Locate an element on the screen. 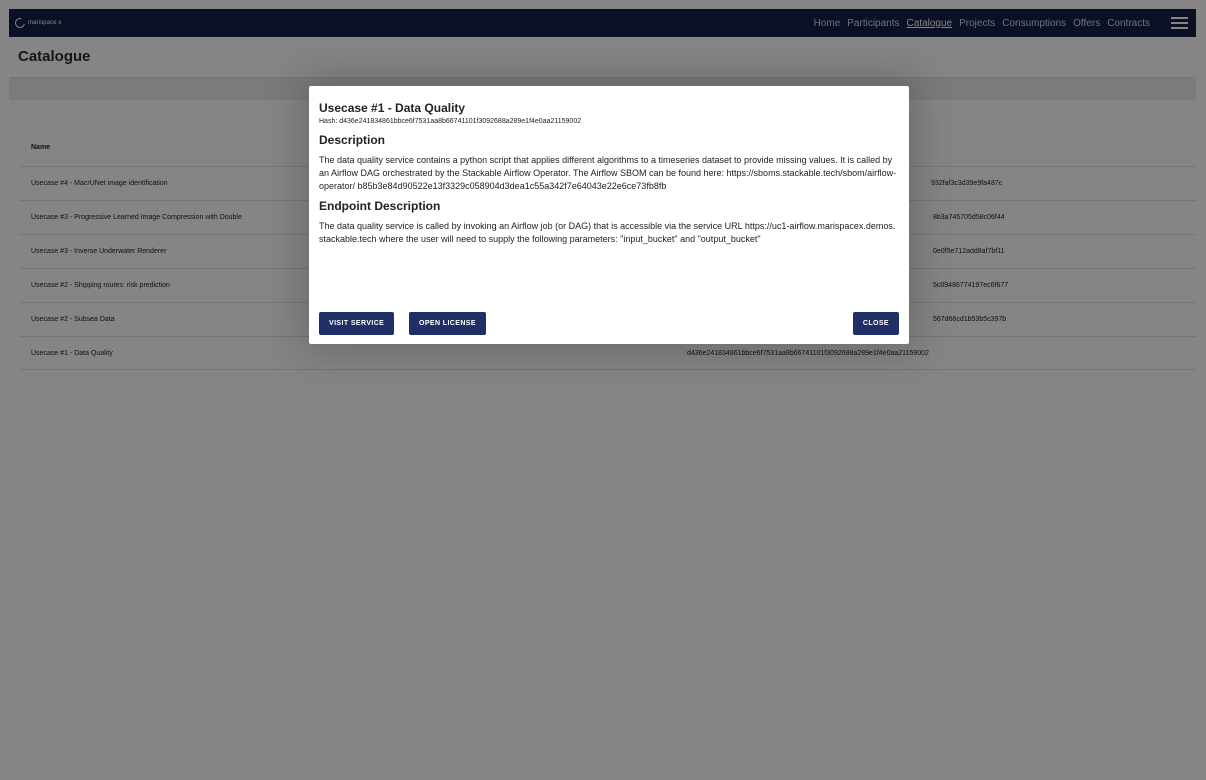 The height and width of the screenshot is (780, 1206). dialog-title: Usecase #1 - Data Quality is located at coordinates (392, 108).